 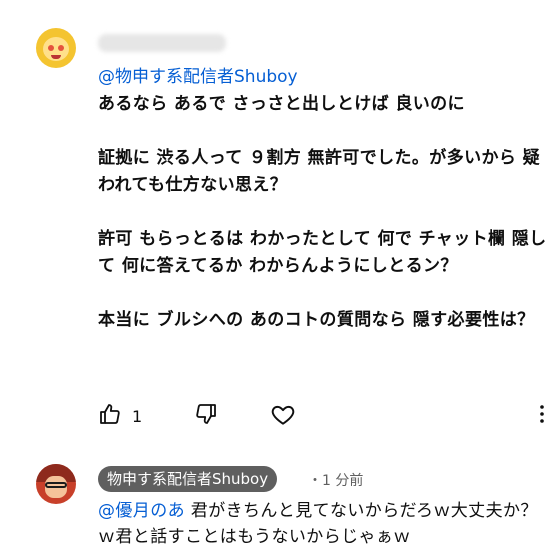 I want to click on mention-link: @物申す系配信者Shuboy, so click(x=323, y=77).